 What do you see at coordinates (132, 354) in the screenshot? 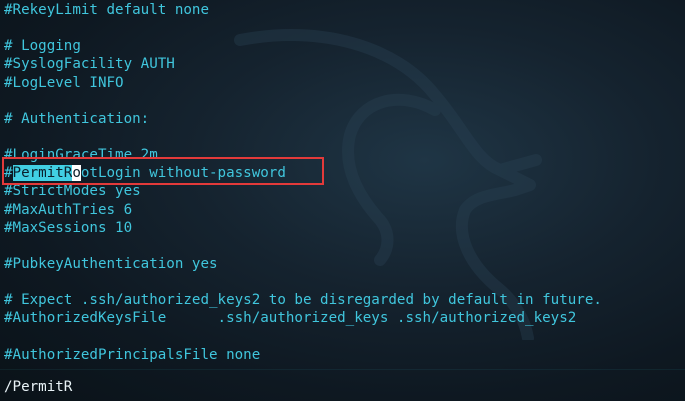
I see `config-line: #AuthorizedPrincipalsFile none` at bounding box center [132, 354].